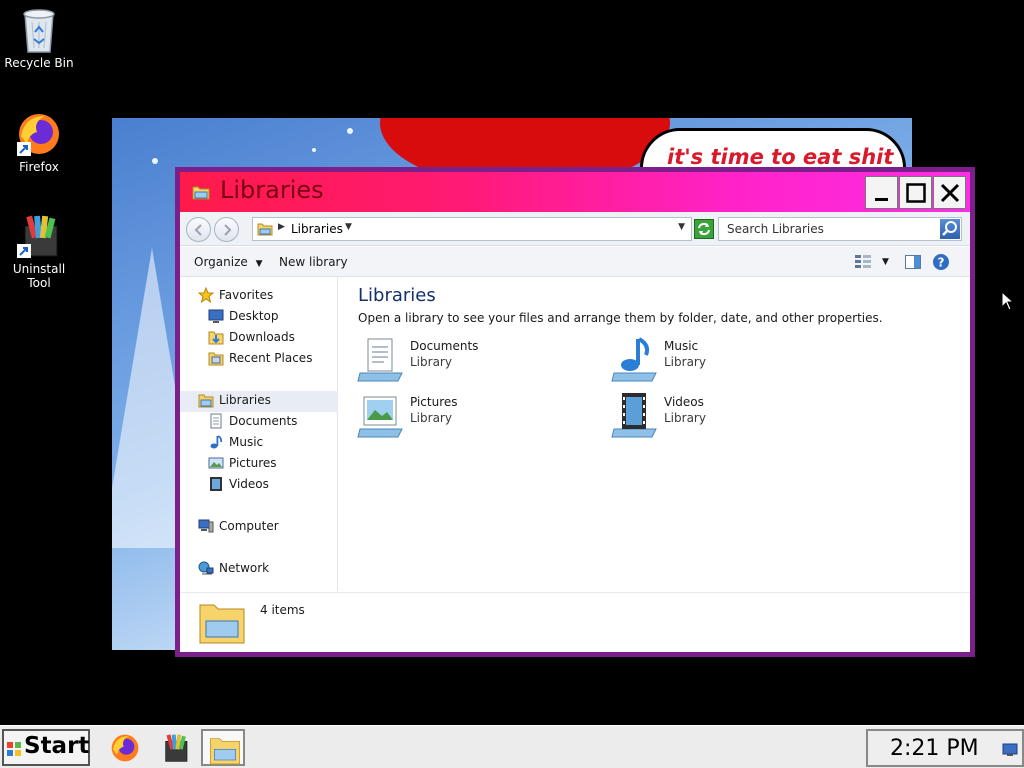 The width and height of the screenshot is (1024, 768). I want to click on title-bar: Libraries, so click(575, 192).